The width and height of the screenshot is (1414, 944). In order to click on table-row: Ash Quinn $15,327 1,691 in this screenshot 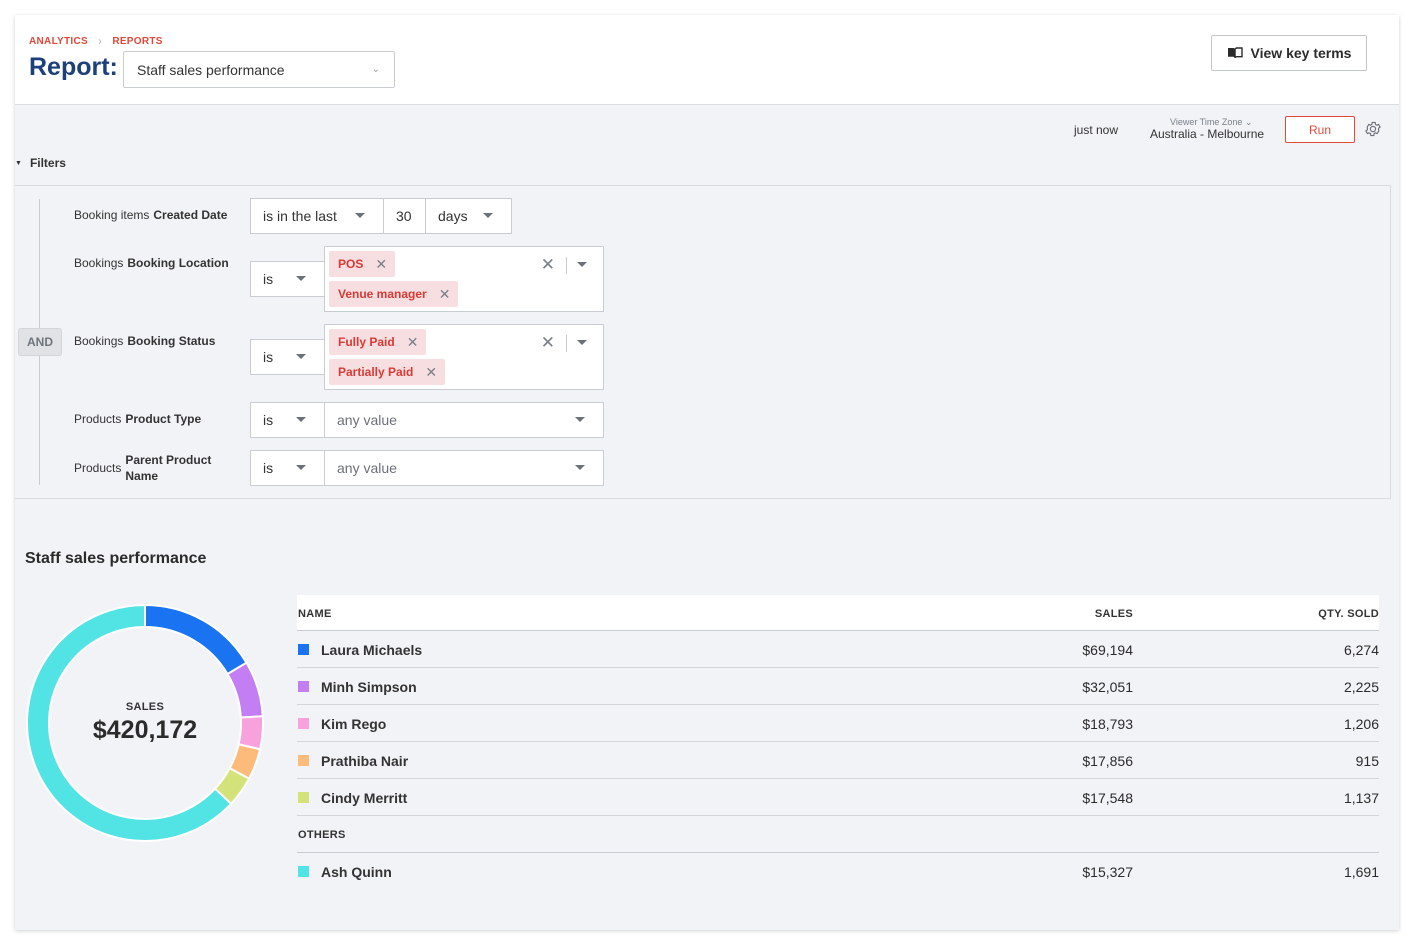, I will do `click(838, 871)`.